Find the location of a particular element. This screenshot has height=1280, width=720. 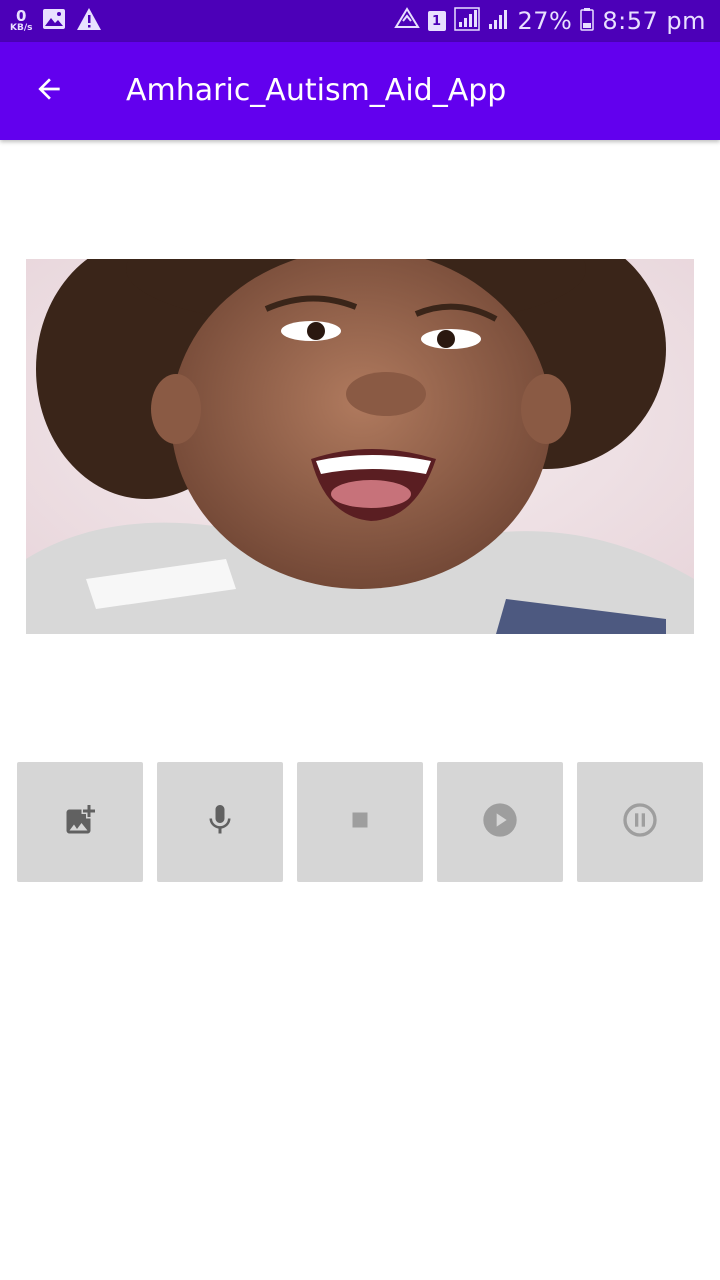

net-speed-unit: KB/s is located at coordinates (21, 28).